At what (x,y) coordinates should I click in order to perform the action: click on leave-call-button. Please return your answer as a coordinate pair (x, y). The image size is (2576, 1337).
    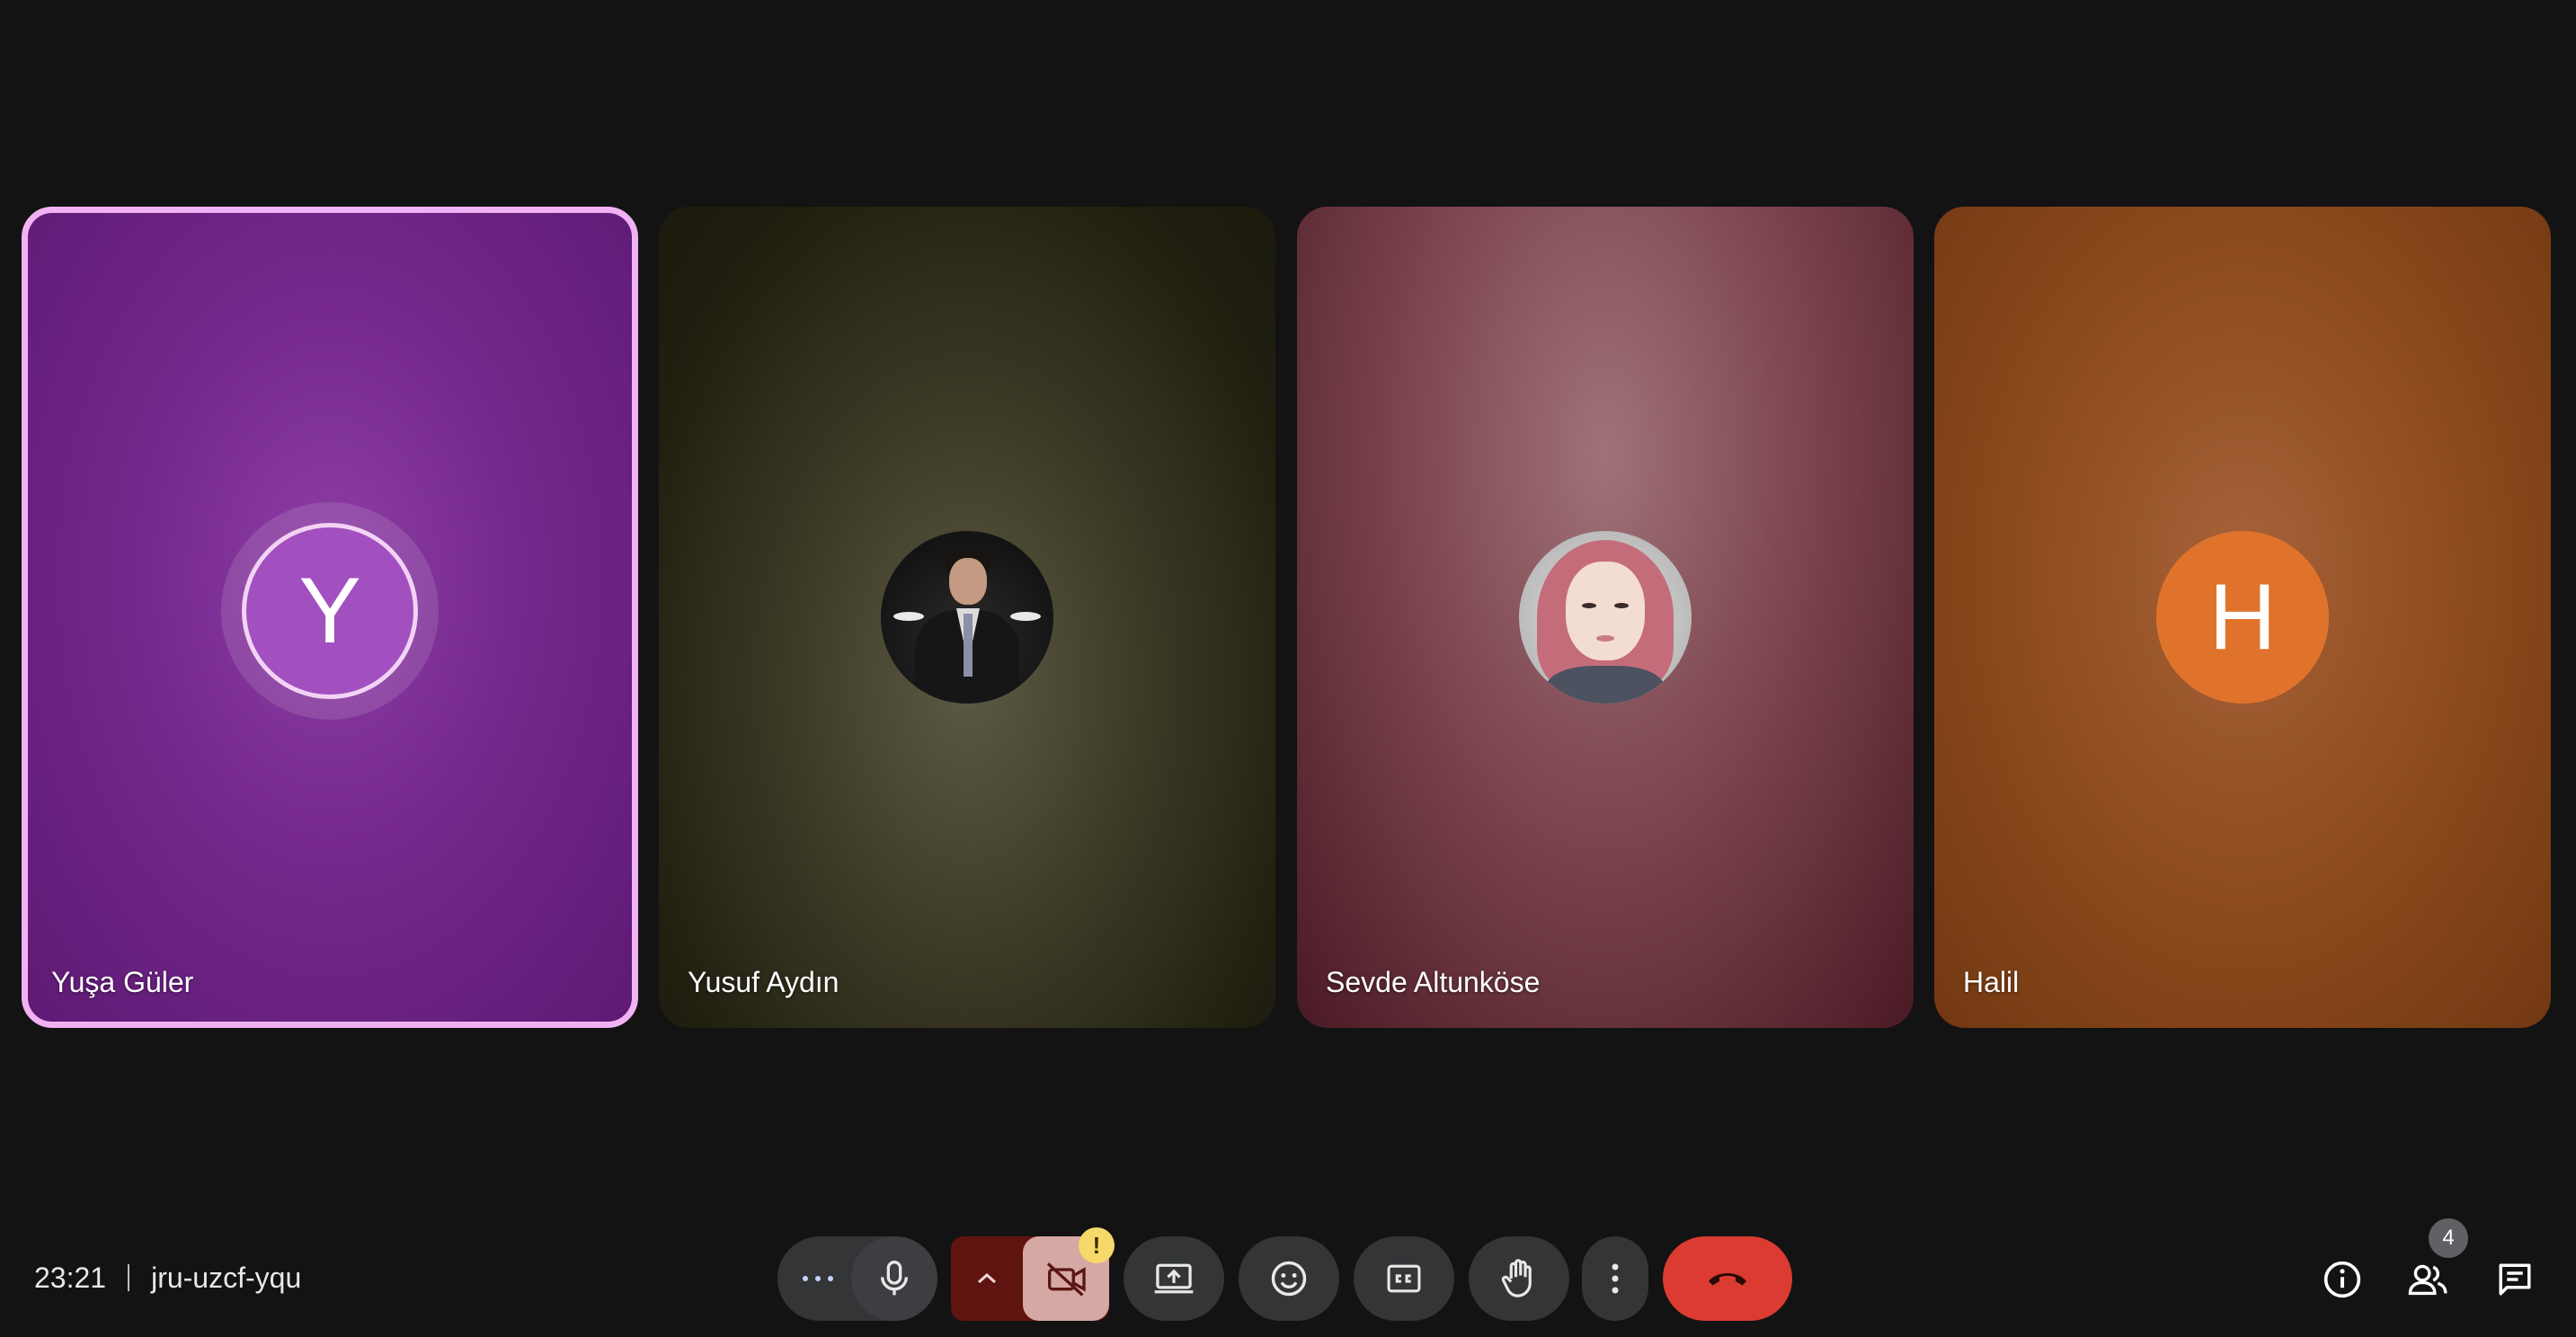
    Looking at the image, I should click on (1727, 1278).